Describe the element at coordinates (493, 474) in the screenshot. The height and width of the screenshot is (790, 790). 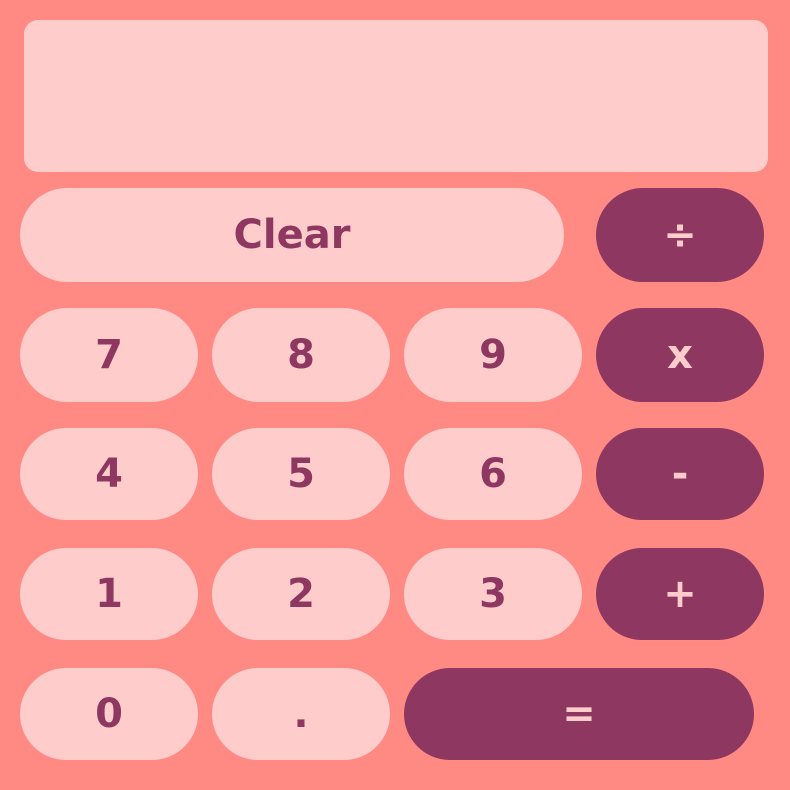
I see `digit-6-button: 6` at that location.